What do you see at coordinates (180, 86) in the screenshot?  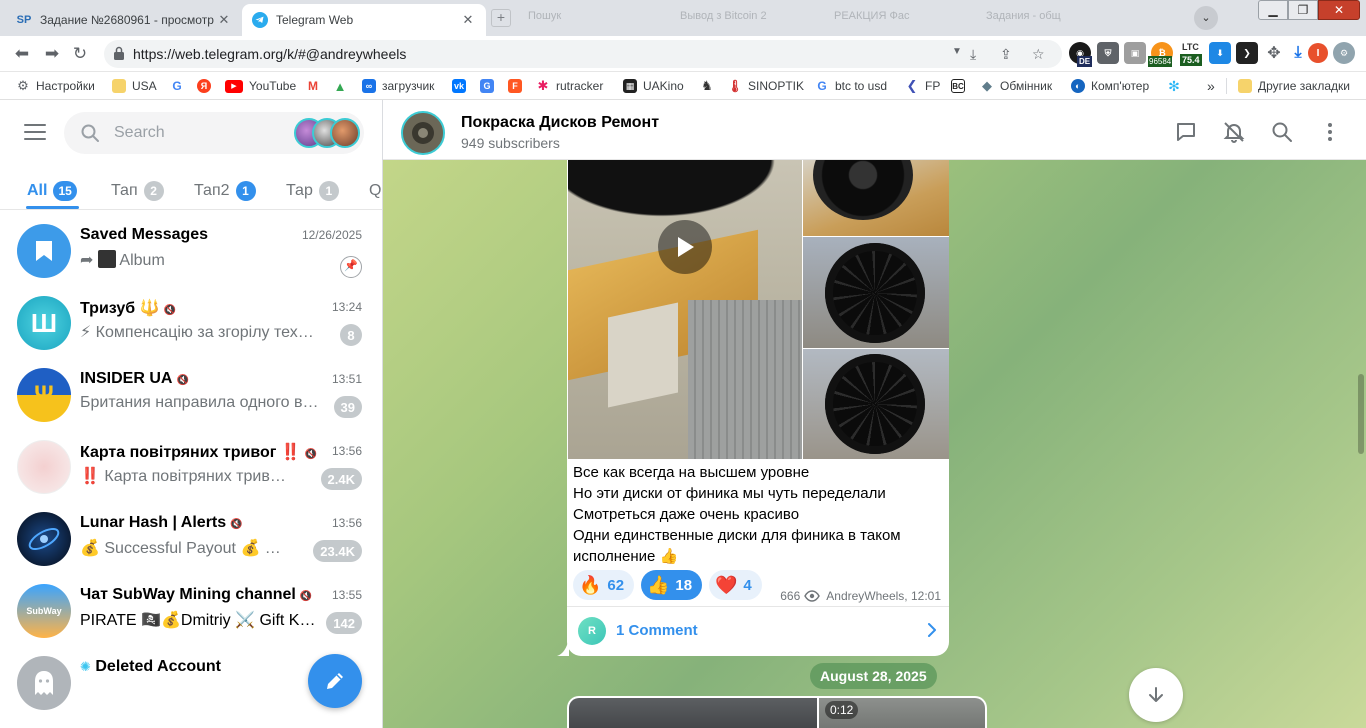 I see `bookmark-google: G` at bounding box center [180, 86].